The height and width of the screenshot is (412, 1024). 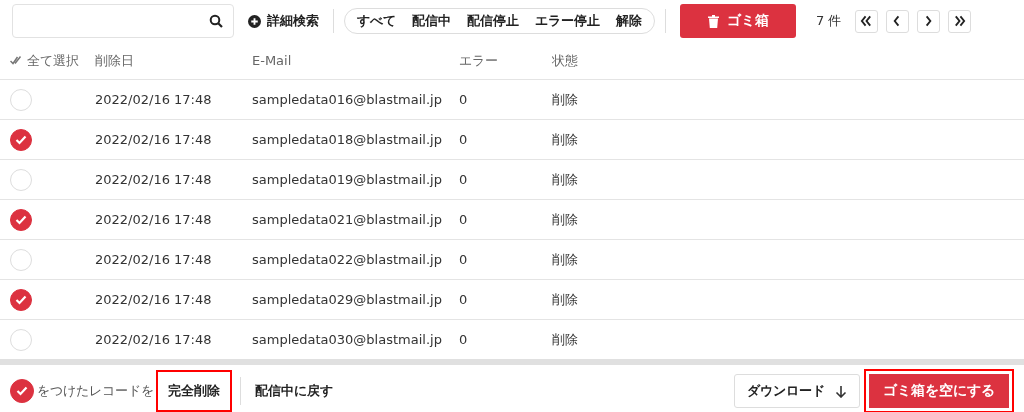 I want to click on search-icon, so click(x=216, y=21).